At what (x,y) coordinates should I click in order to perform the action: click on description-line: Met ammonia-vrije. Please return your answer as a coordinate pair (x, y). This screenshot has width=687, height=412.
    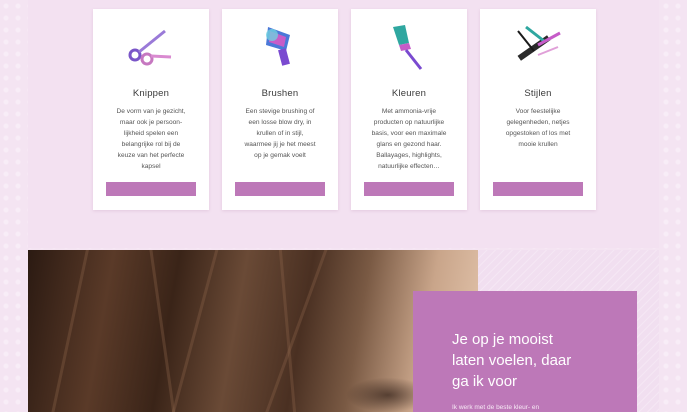
    Looking at the image, I should click on (409, 111).